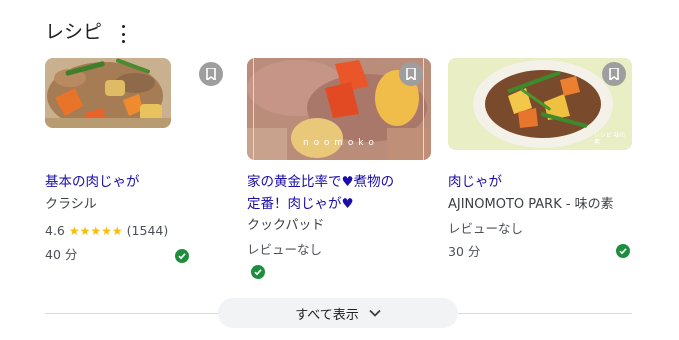  Describe the element at coordinates (147, 230) in the screenshot. I see `review-count: (1544)` at that location.